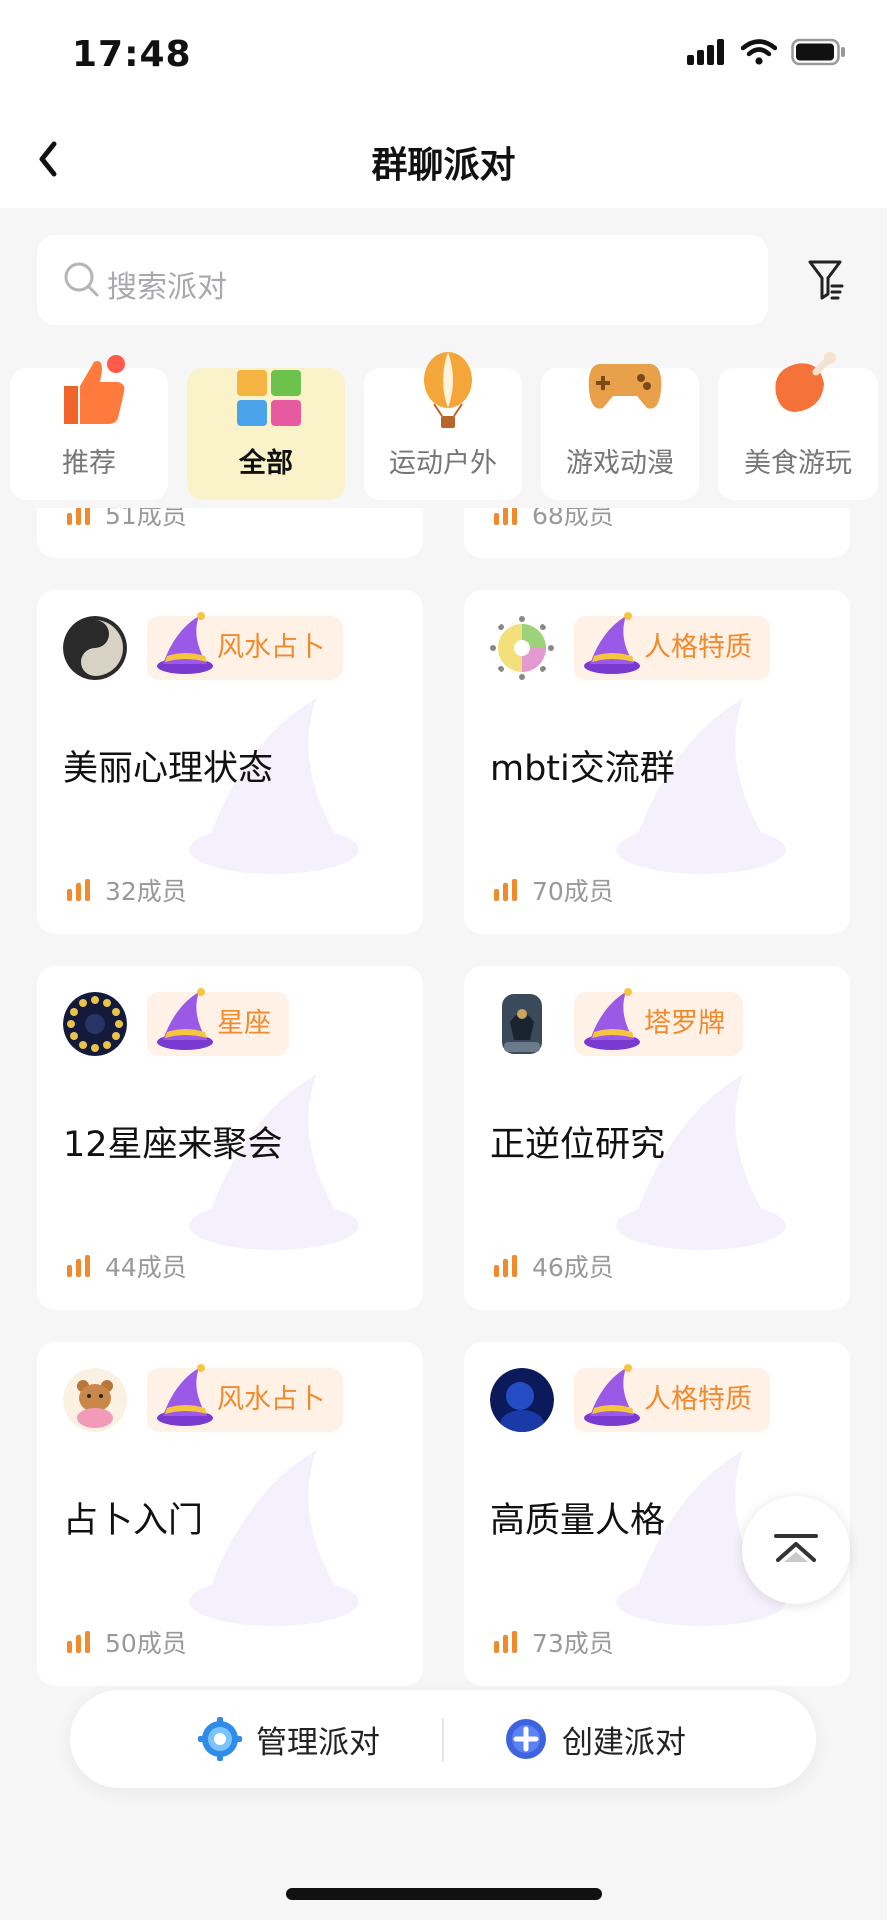 This screenshot has height=1920, width=887. I want to click on category-label: 运动户外, so click(443, 463).